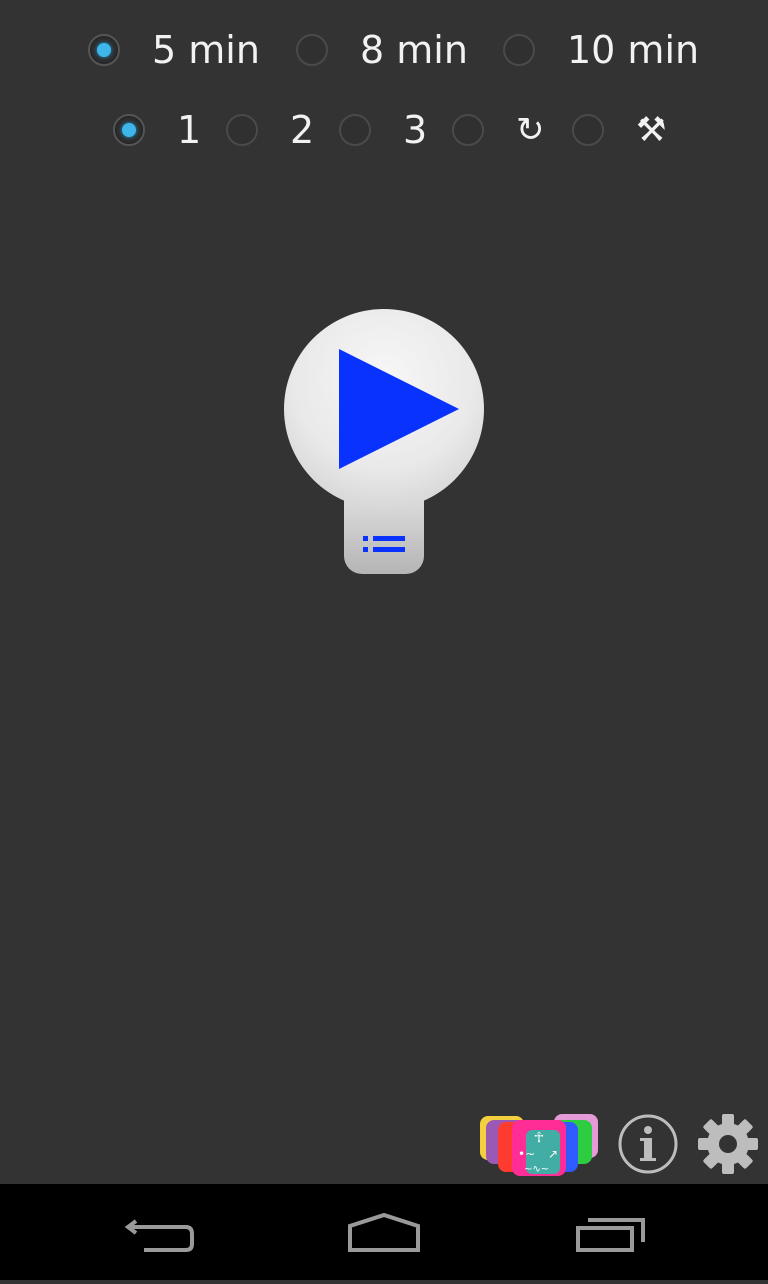  What do you see at coordinates (384, 1145) in the screenshot?
I see `bottom-toolbar: ☥ •~ ↗ ~∿~` at bounding box center [384, 1145].